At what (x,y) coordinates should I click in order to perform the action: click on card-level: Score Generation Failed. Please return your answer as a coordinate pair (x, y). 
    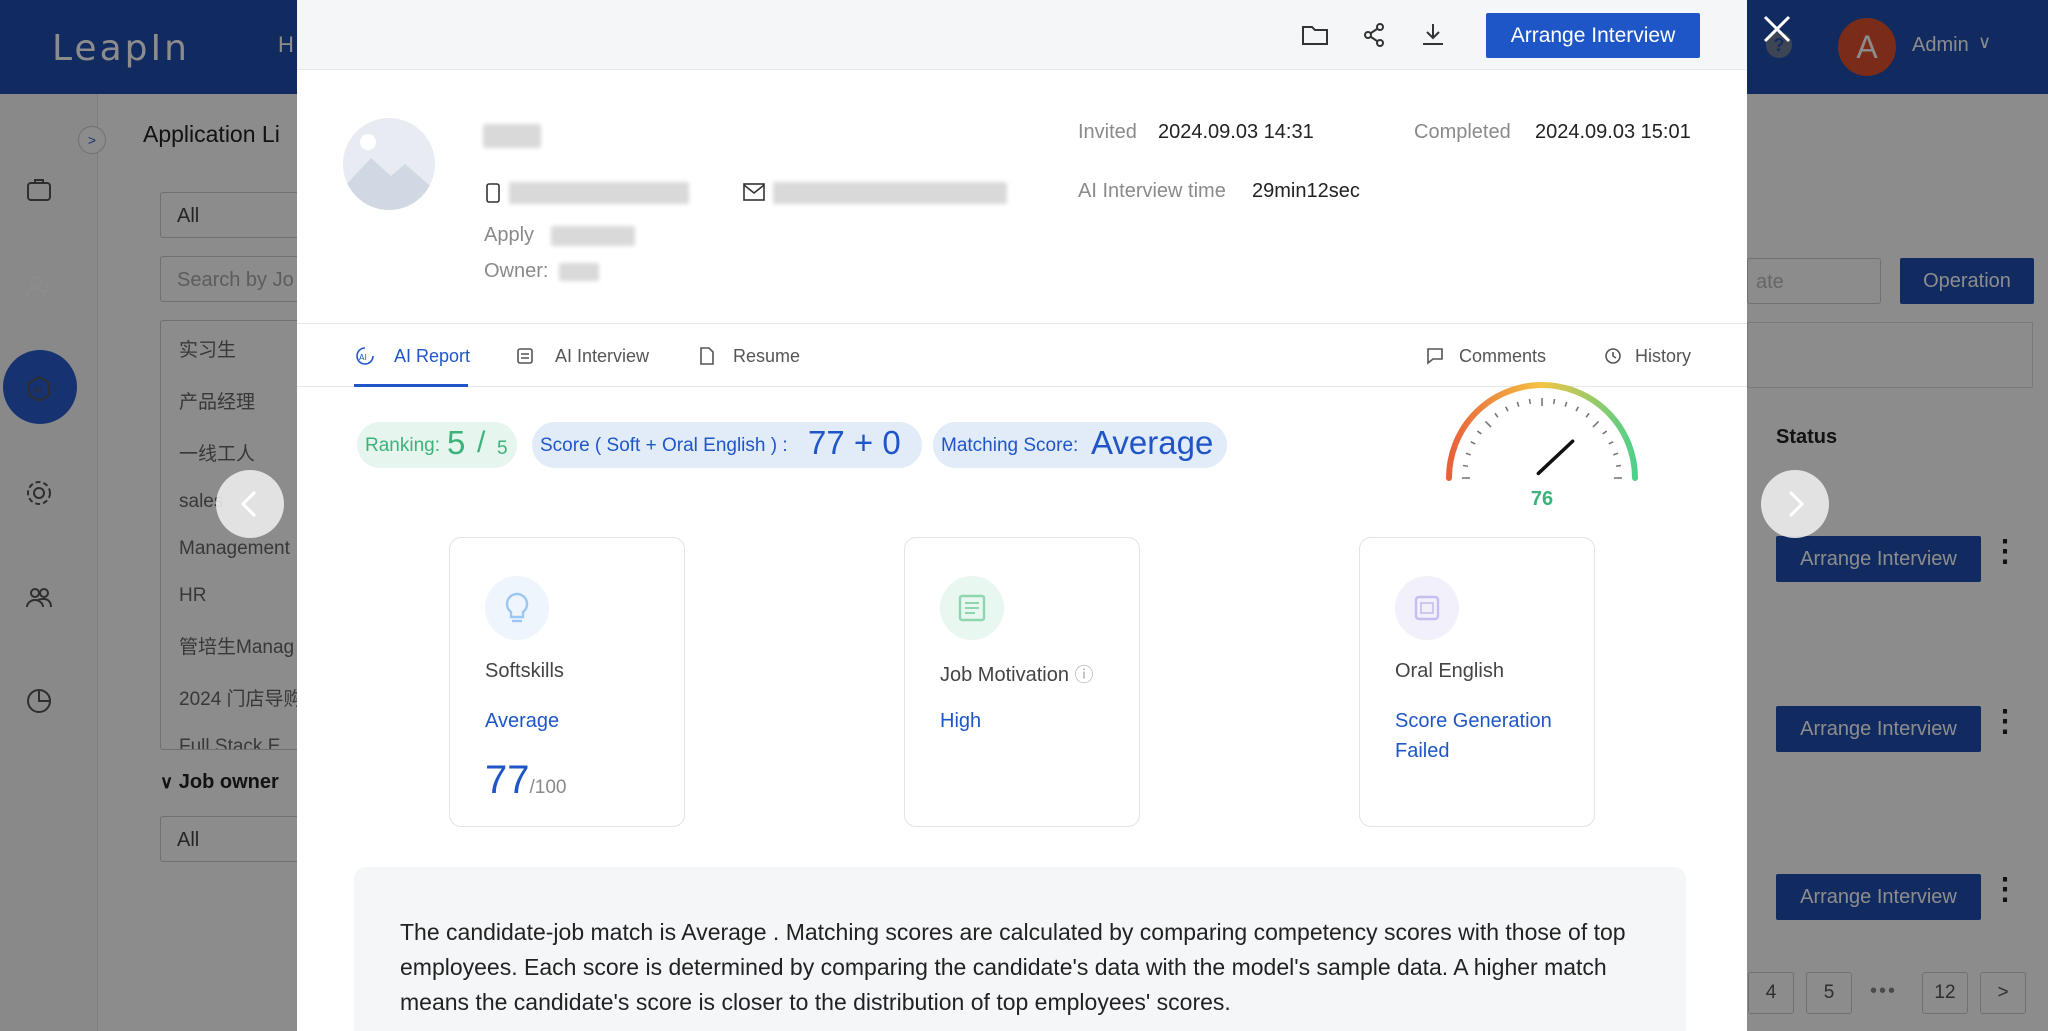
    Looking at the image, I should click on (1473, 736).